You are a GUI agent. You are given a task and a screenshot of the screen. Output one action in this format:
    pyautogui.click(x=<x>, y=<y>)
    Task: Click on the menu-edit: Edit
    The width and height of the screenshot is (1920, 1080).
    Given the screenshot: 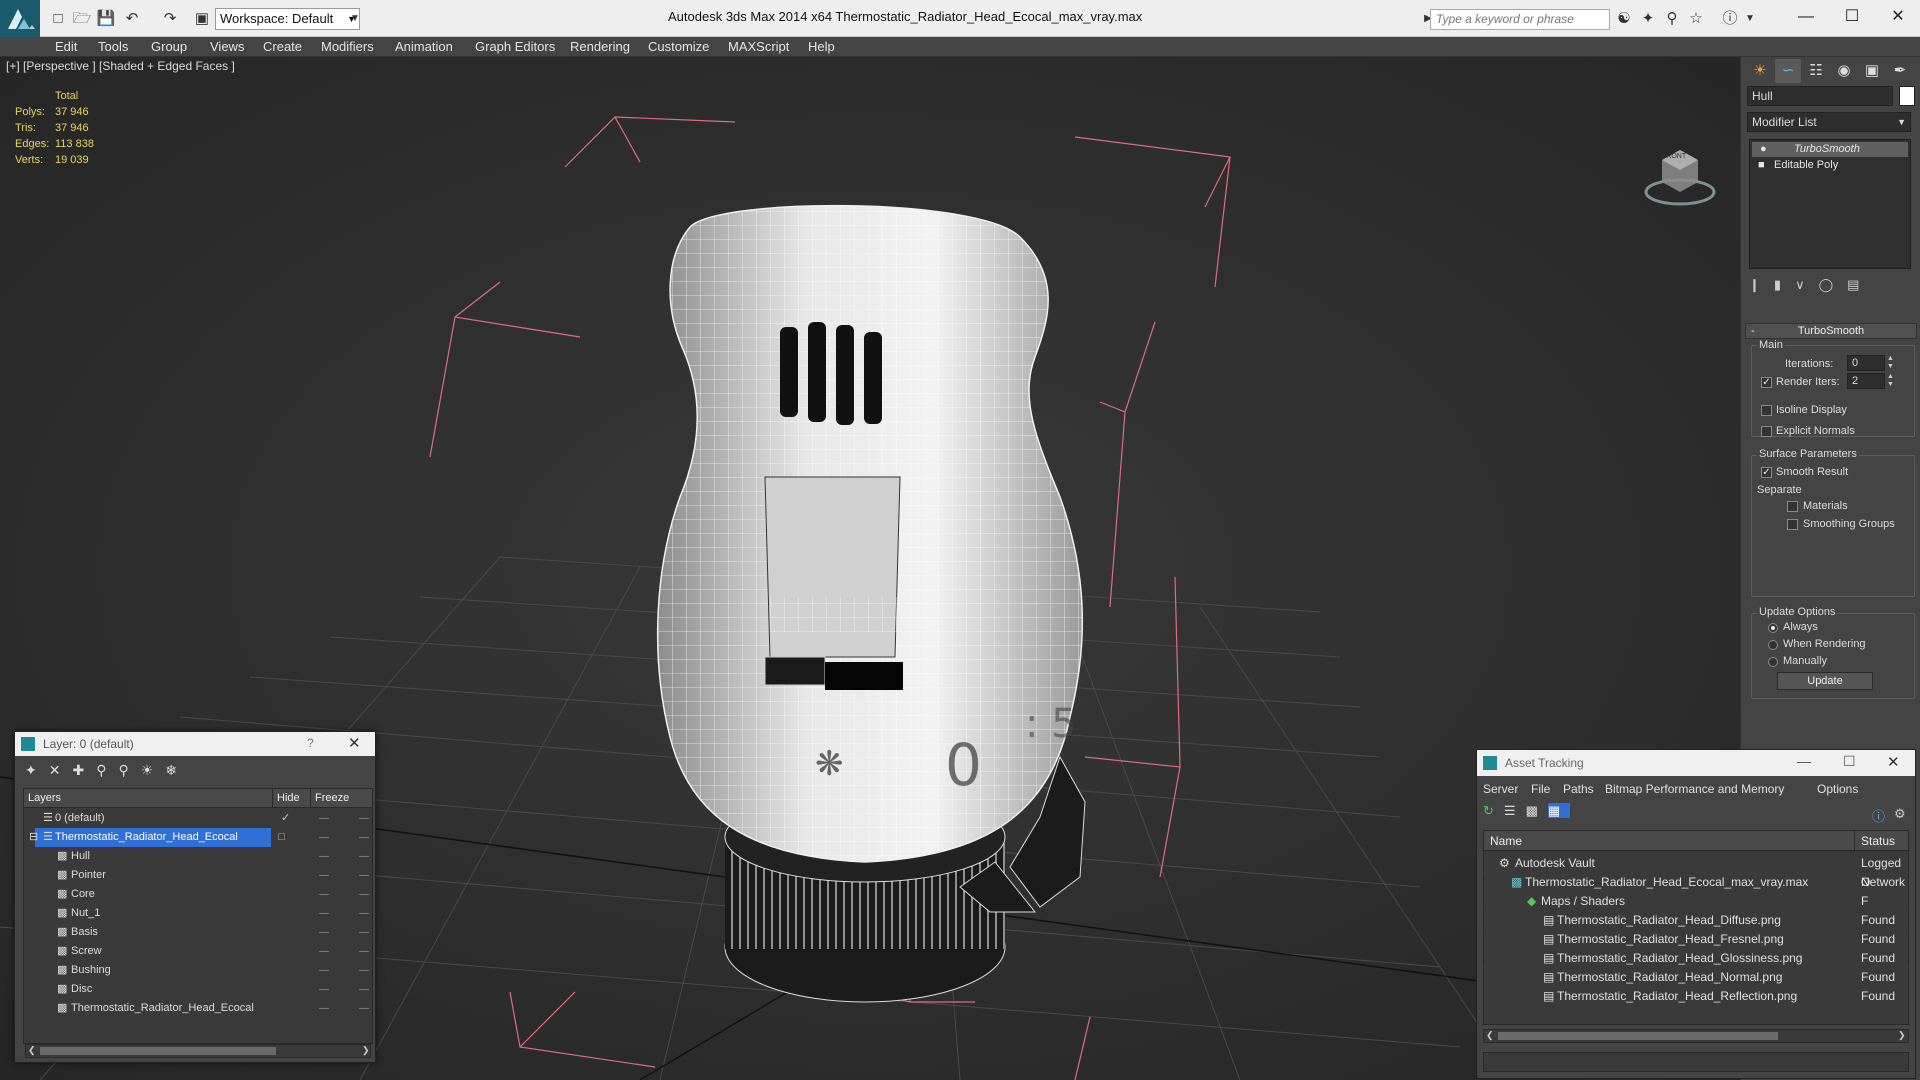 What is the action you would take?
    pyautogui.click(x=66, y=46)
    